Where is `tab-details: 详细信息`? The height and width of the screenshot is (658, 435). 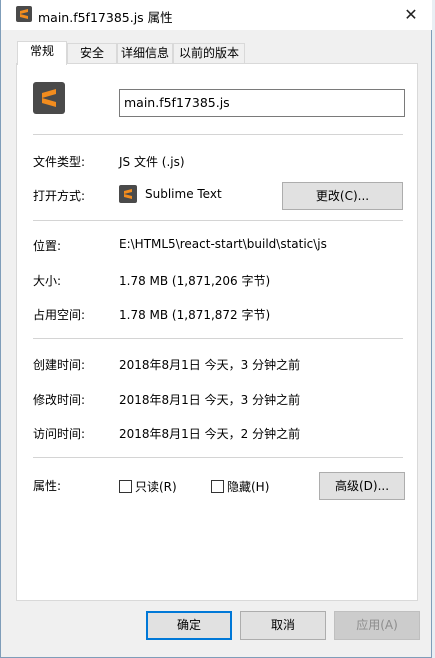 tab-details: 详细信息 is located at coordinates (145, 53).